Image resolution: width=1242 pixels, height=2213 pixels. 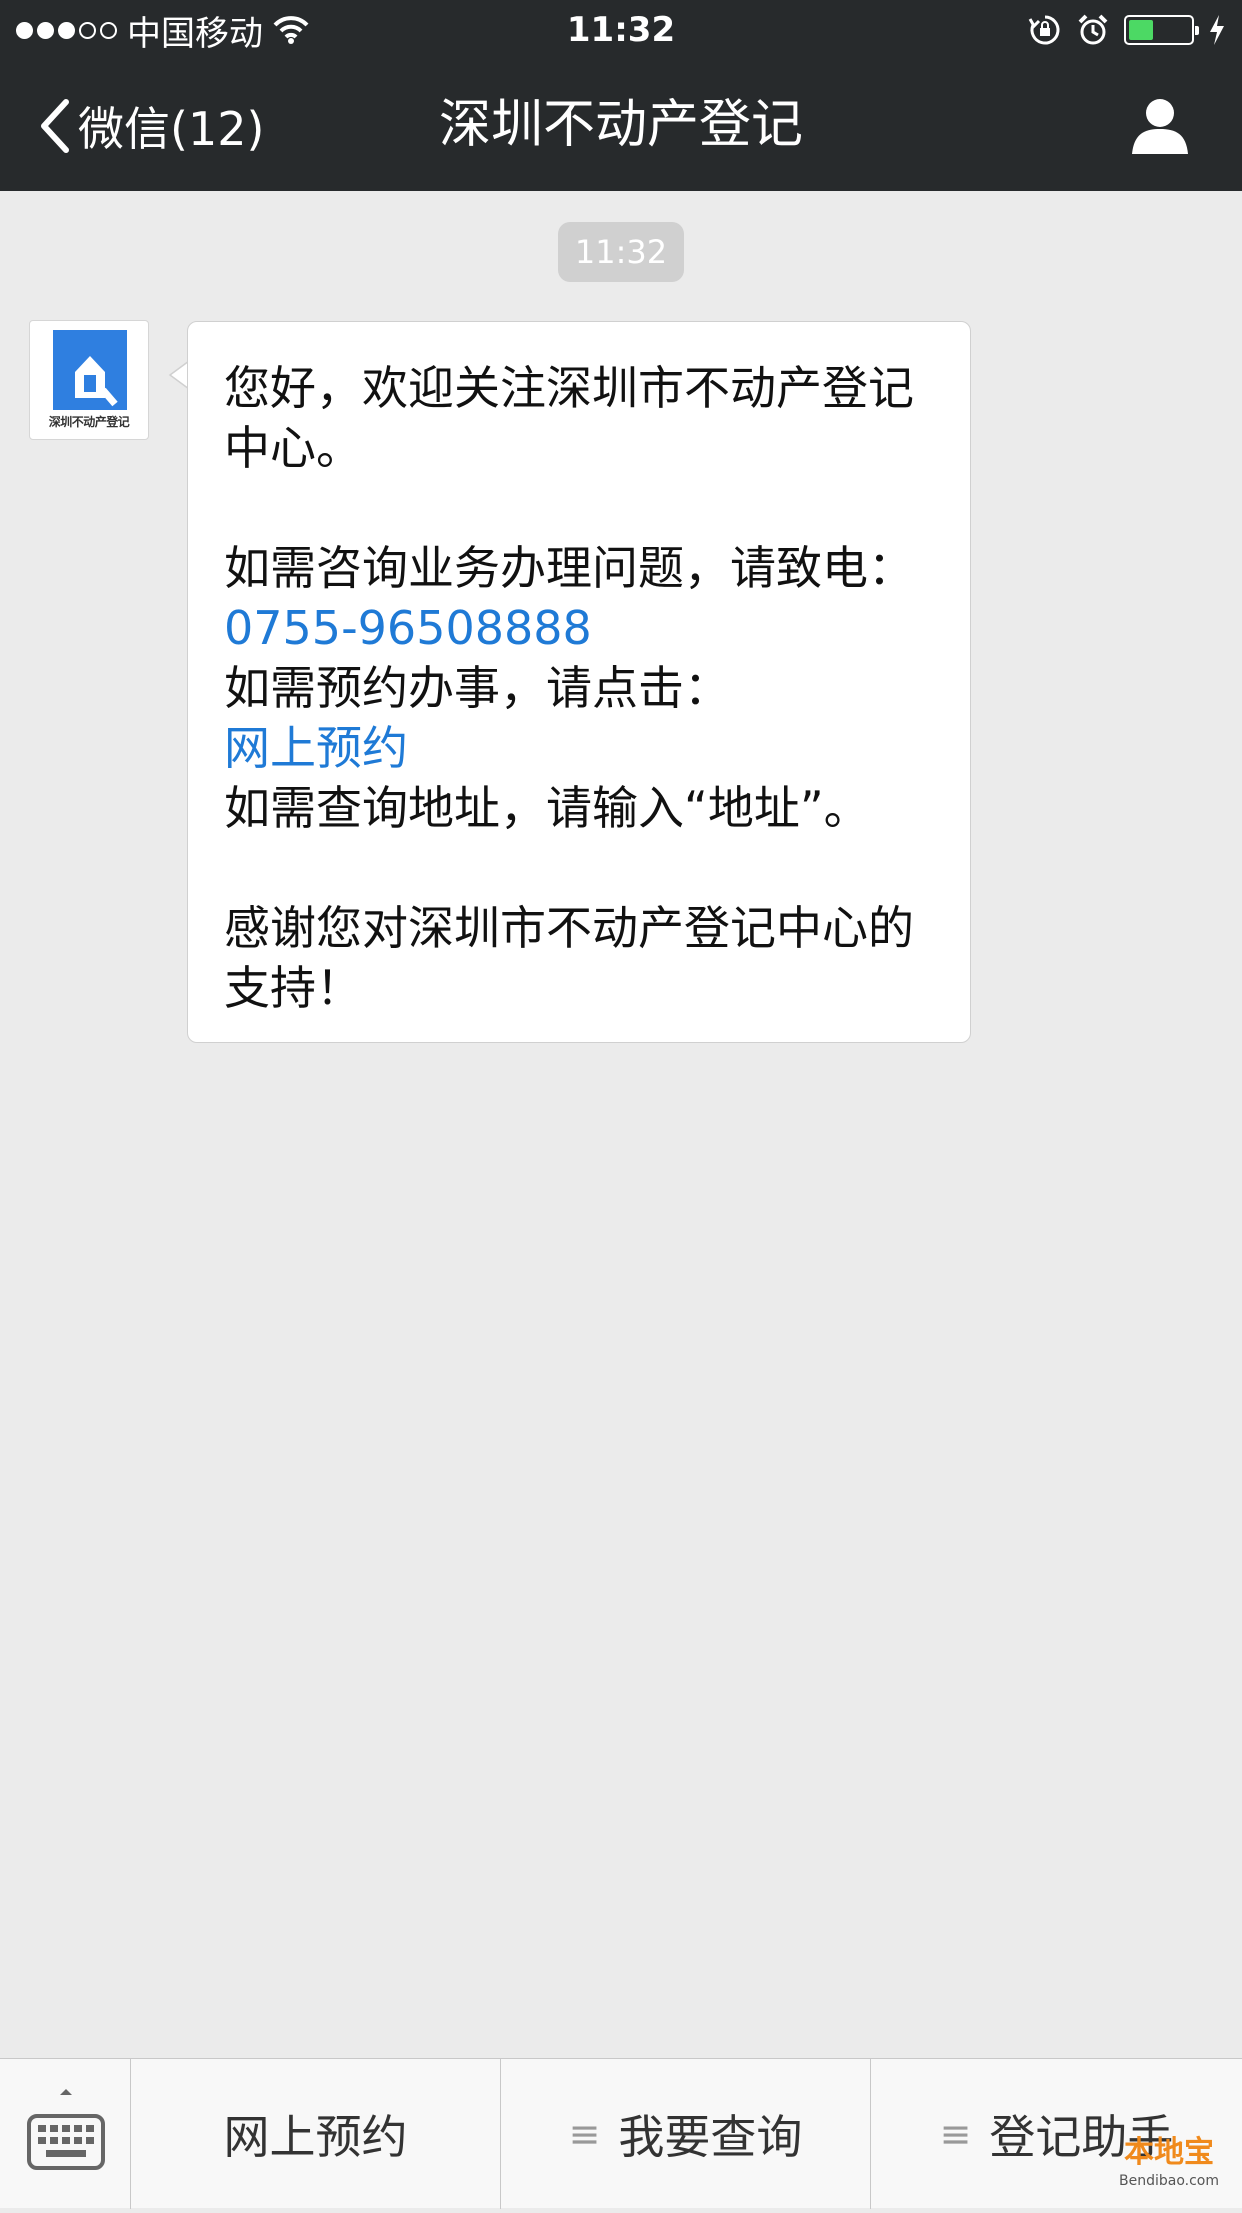 What do you see at coordinates (569, 568) in the screenshot?
I see `message-line: 如需咨询业务办理问题，请致电：` at bounding box center [569, 568].